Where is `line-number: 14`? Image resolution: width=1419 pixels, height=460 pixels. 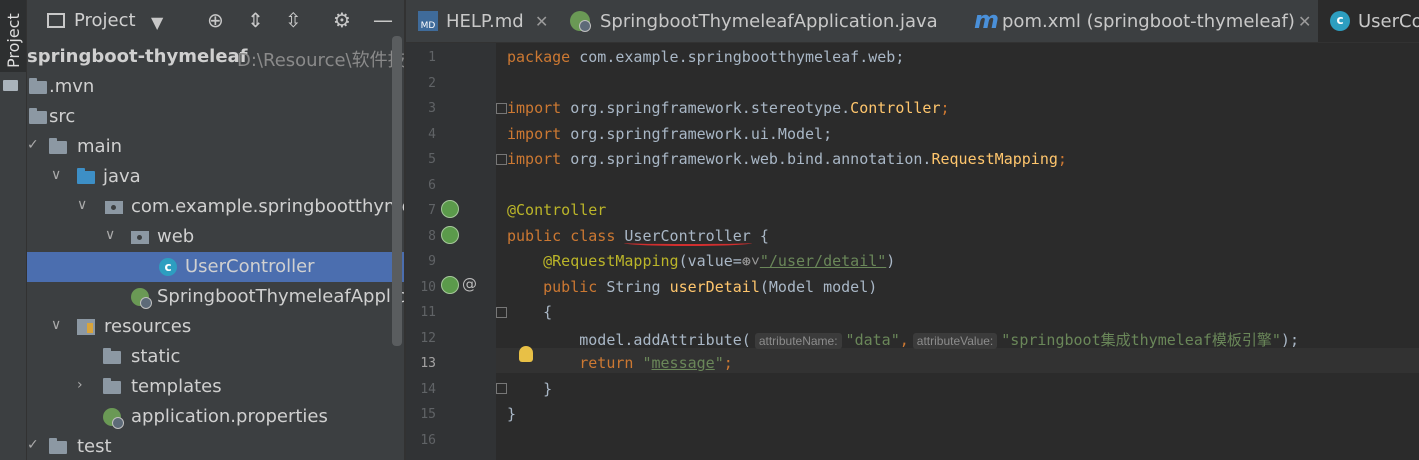 line-number: 14 is located at coordinates (428, 389).